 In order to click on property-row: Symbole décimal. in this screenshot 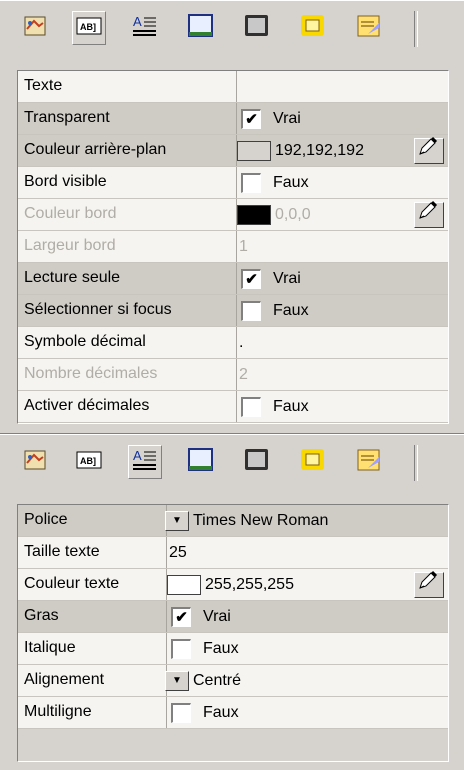, I will do `click(233, 343)`.